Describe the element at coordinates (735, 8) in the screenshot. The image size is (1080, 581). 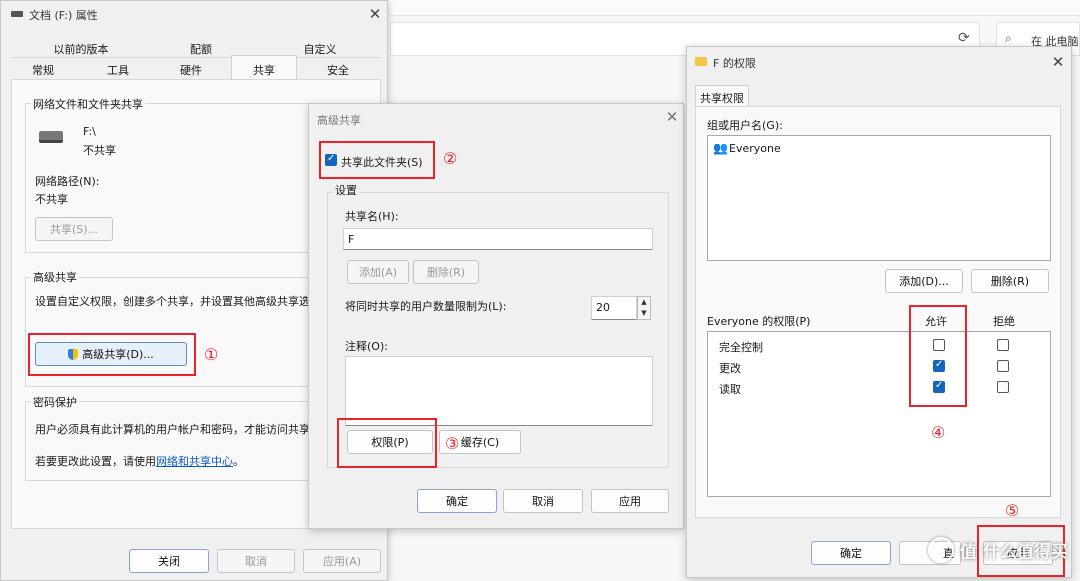
I see `explorer-titlebar-strip` at that location.